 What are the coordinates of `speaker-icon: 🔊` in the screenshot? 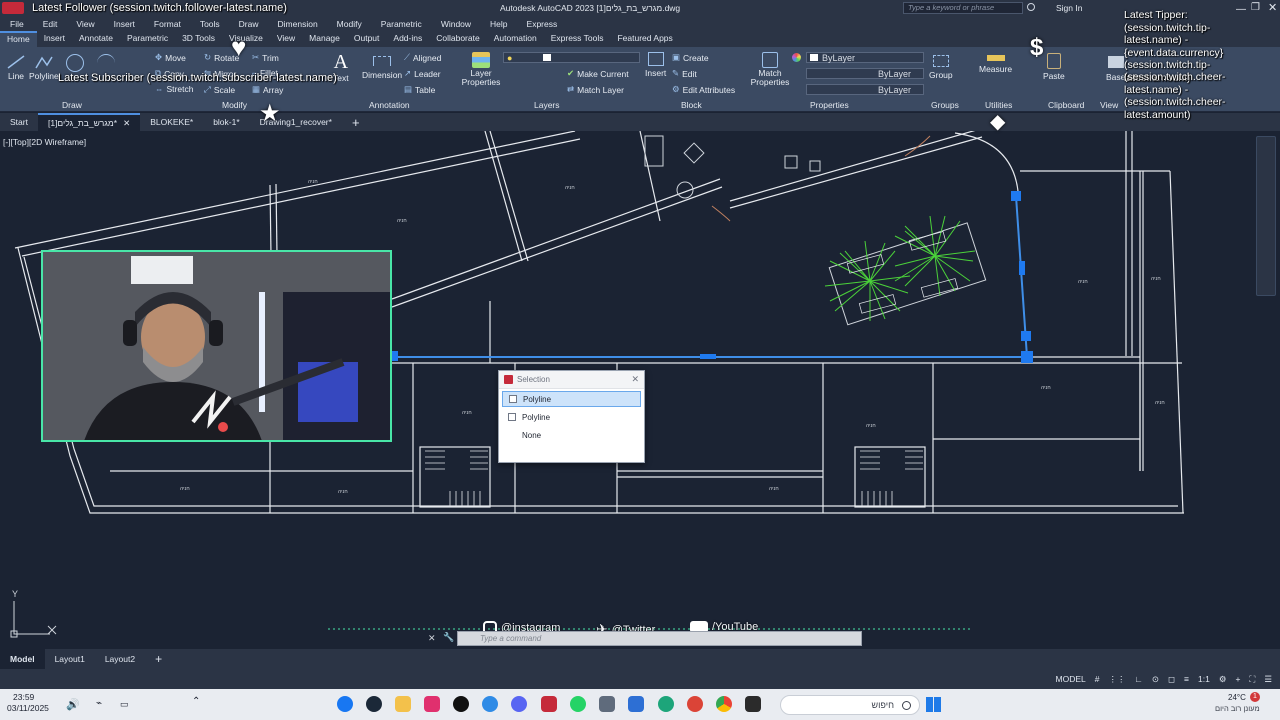 It's located at (73, 704).